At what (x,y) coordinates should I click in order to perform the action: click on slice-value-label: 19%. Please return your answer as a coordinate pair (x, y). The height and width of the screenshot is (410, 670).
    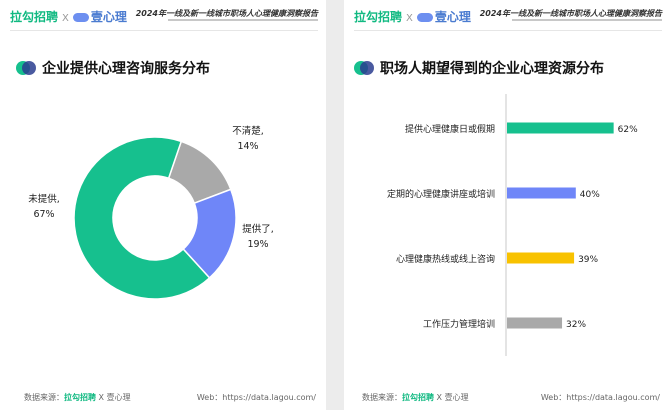
    Looking at the image, I should click on (257, 244).